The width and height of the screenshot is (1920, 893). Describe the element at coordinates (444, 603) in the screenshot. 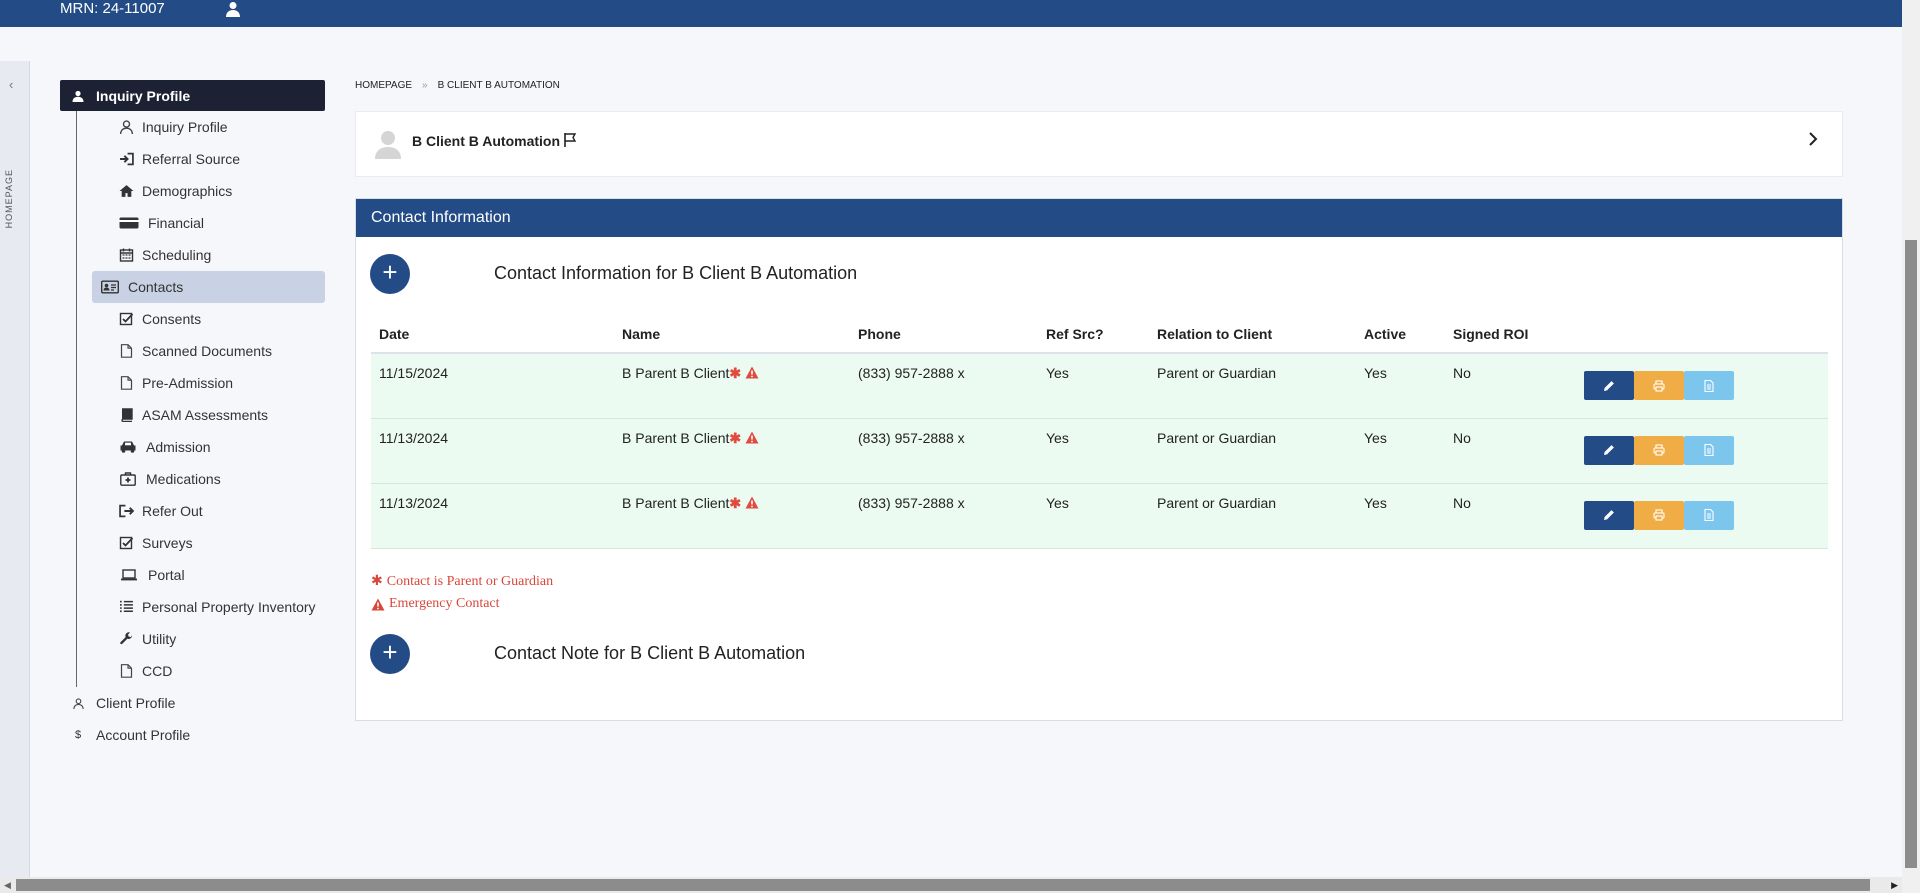

I see `legend-emergency-label: Emergency Contact` at that location.